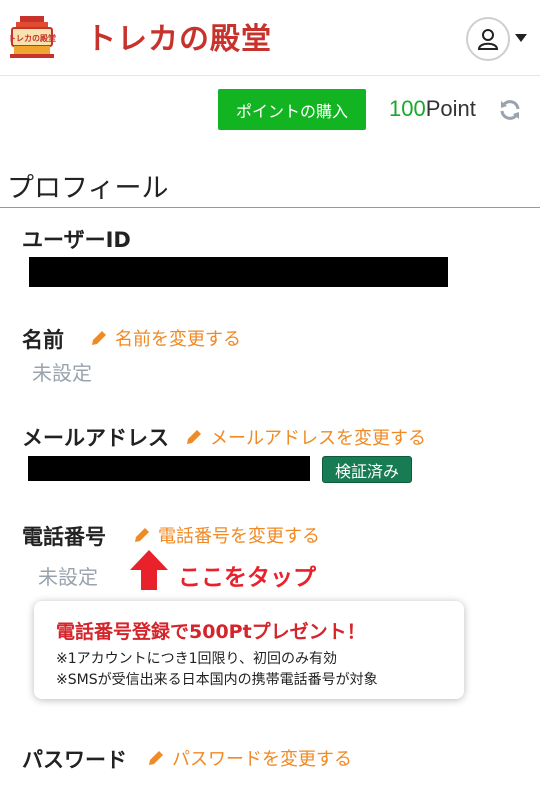 The height and width of the screenshot is (799, 540). What do you see at coordinates (239, 536) in the screenshot?
I see `edit-phone-label: 電話番号を変更する` at bounding box center [239, 536].